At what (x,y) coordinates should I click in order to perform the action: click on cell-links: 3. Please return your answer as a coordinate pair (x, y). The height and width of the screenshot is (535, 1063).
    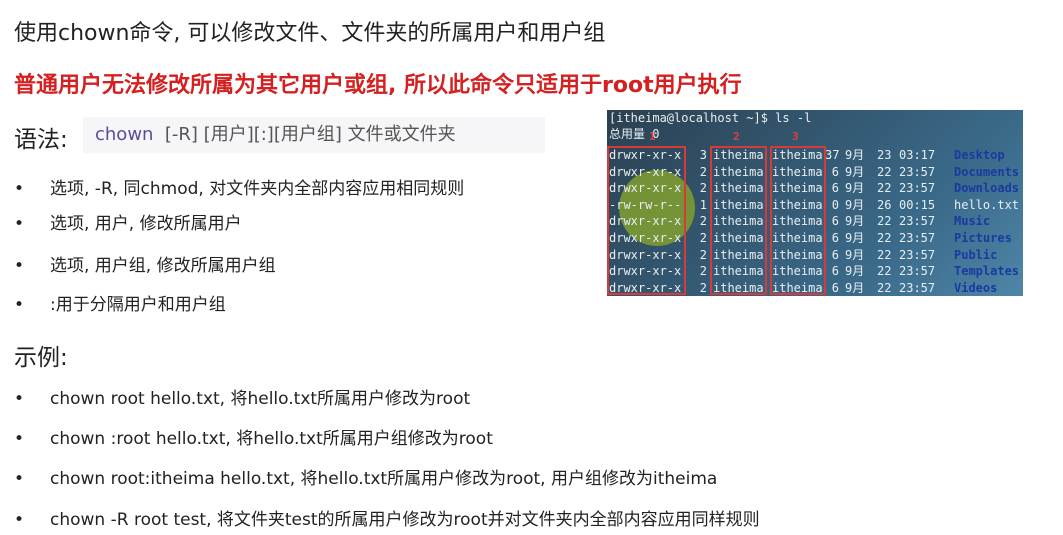
    Looking at the image, I should click on (703, 155).